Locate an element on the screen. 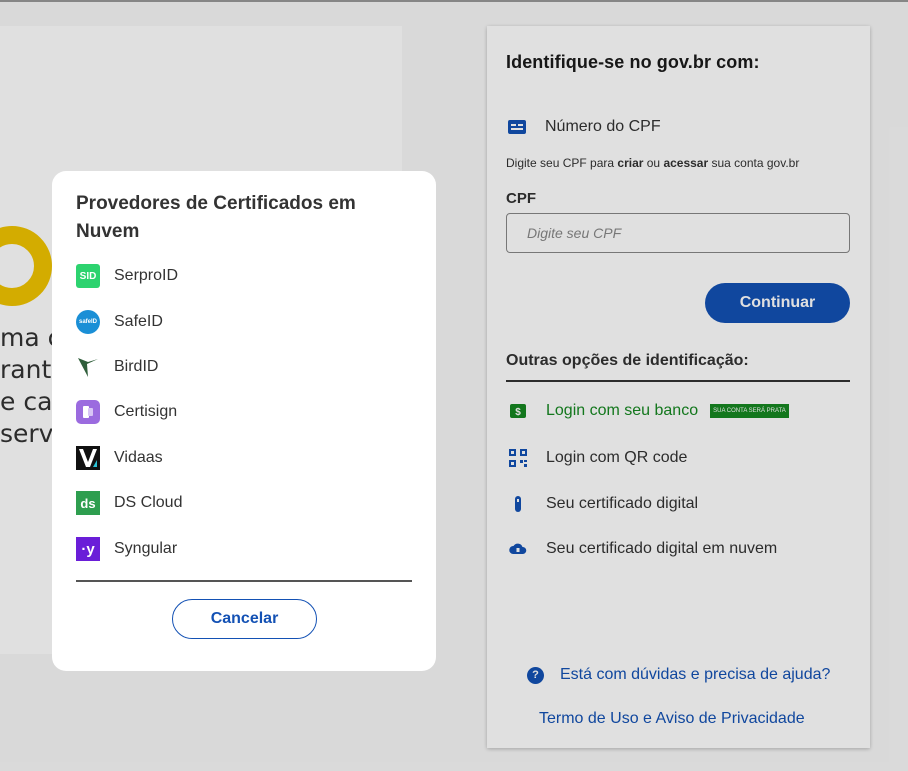  provider-label: SafeID is located at coordinates (138, 321).